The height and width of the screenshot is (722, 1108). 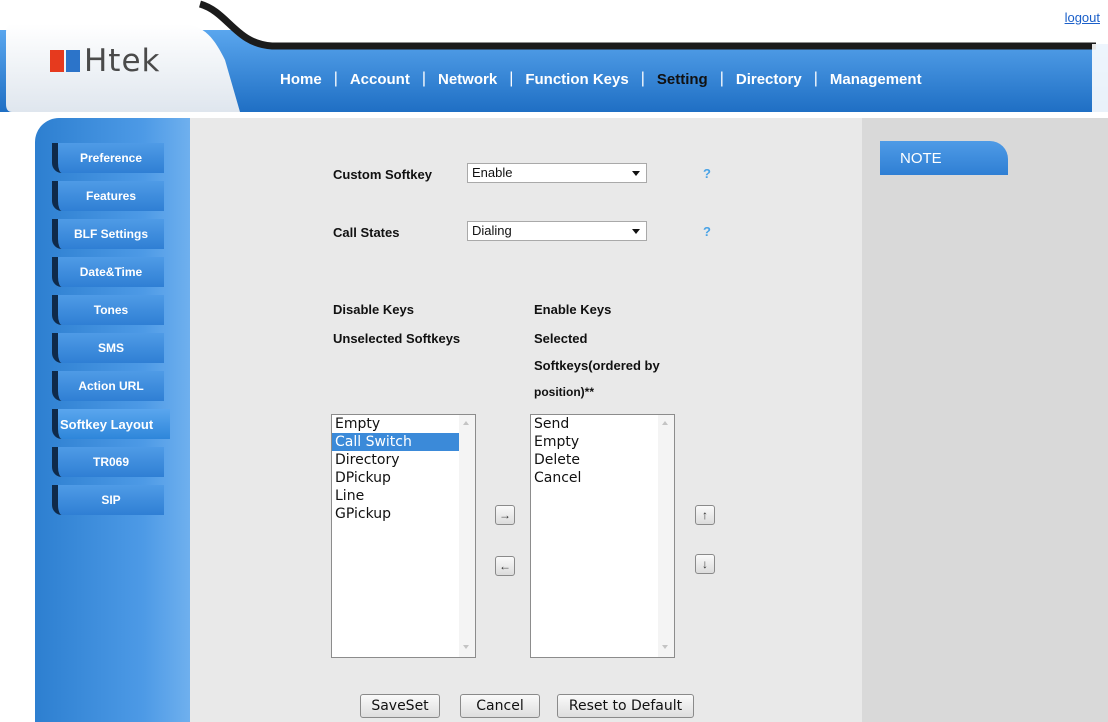 What do you see at coordinates (382, 174) in the screenshot?
I see `custom-softkey-label: Custom Softkey` at bounding box center [382, 174].